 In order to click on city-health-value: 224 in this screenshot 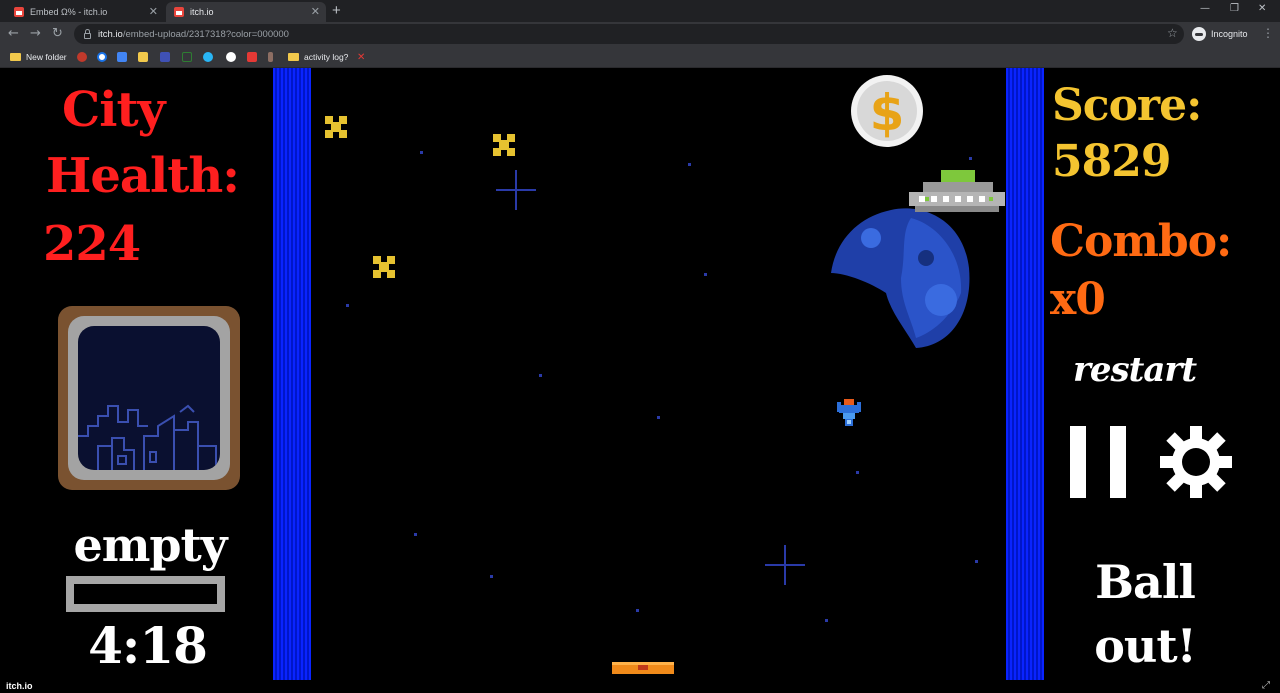, I will do `click(92, 244)`.